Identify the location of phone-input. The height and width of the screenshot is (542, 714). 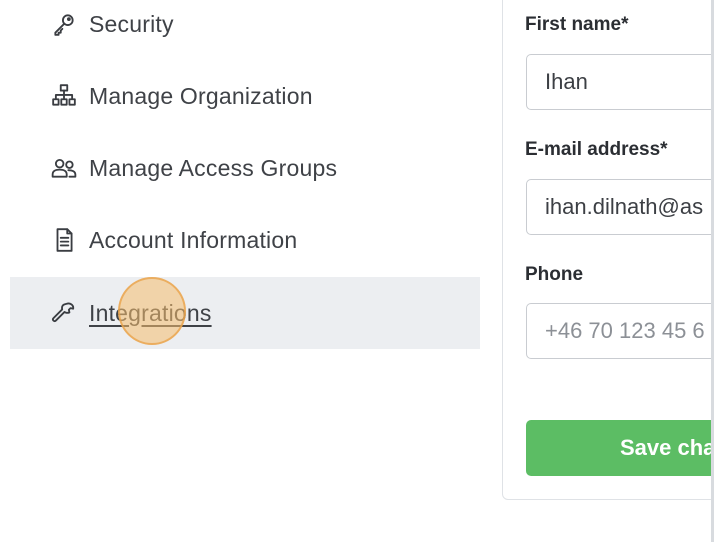
(620, 331).